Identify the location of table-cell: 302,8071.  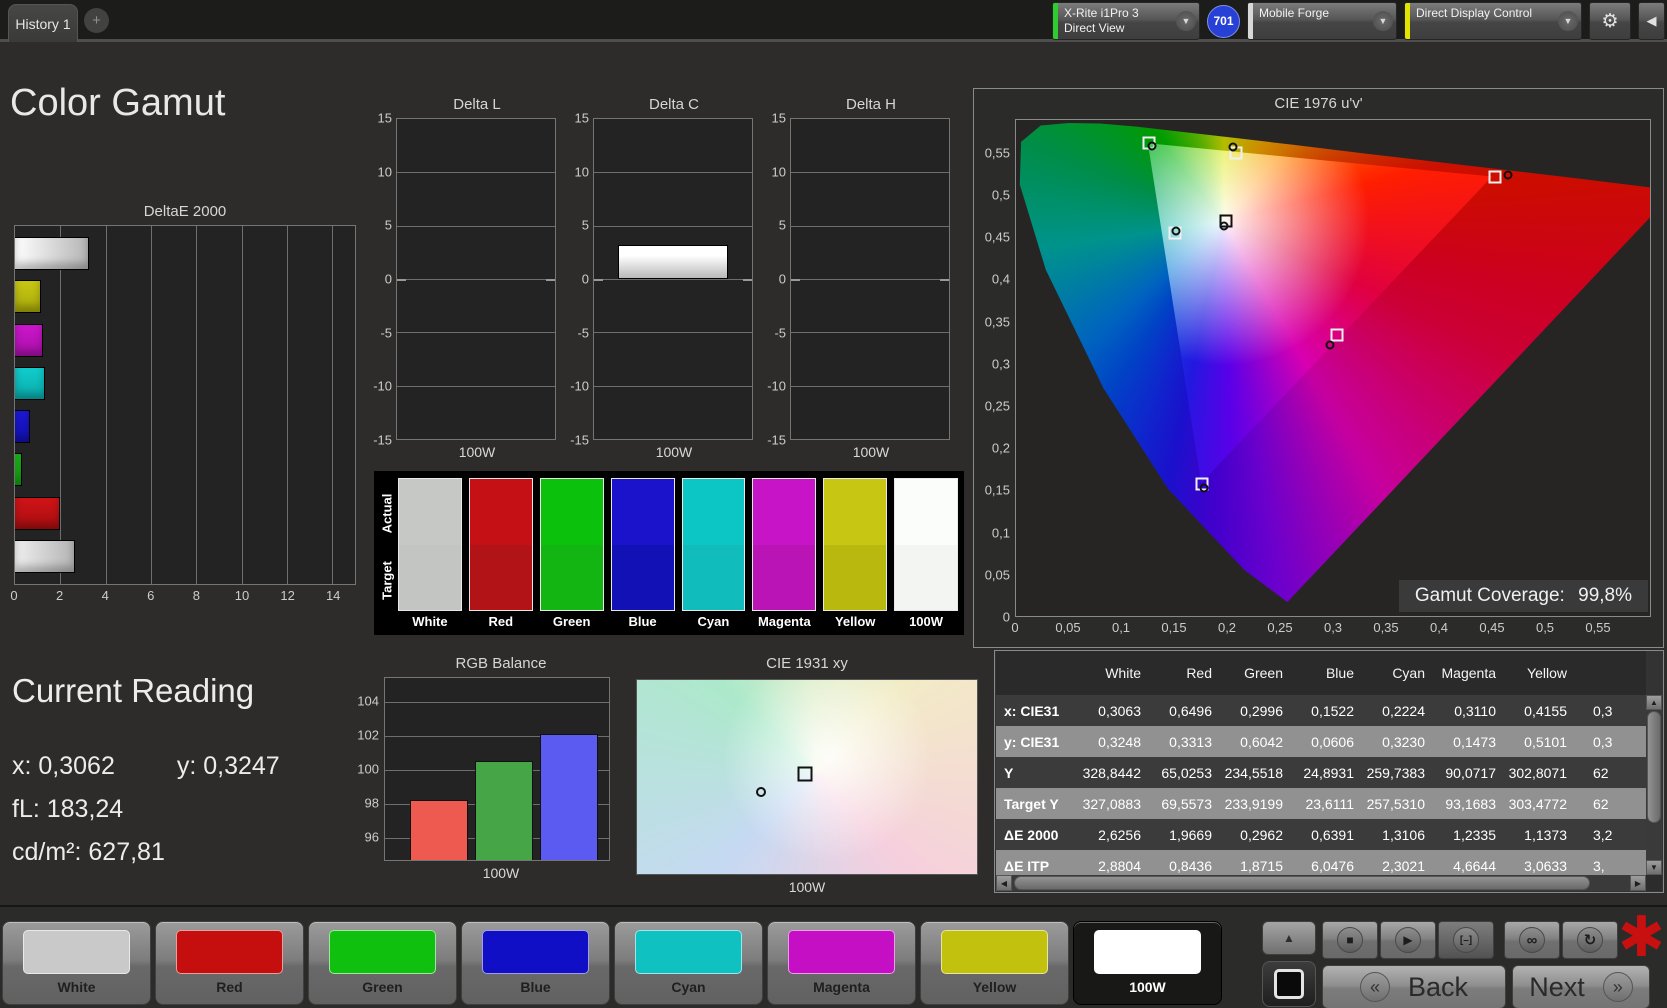
(1537, 772).